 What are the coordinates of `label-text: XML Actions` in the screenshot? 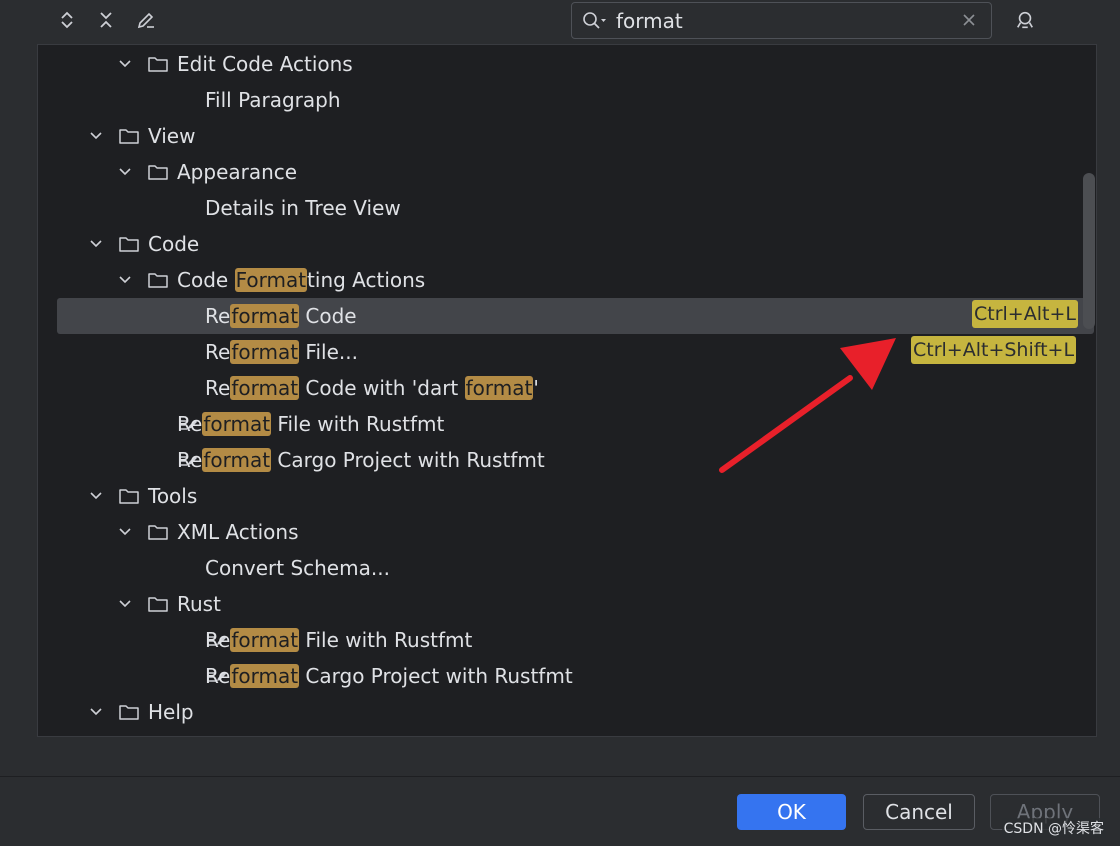 It's located at (238, 532).